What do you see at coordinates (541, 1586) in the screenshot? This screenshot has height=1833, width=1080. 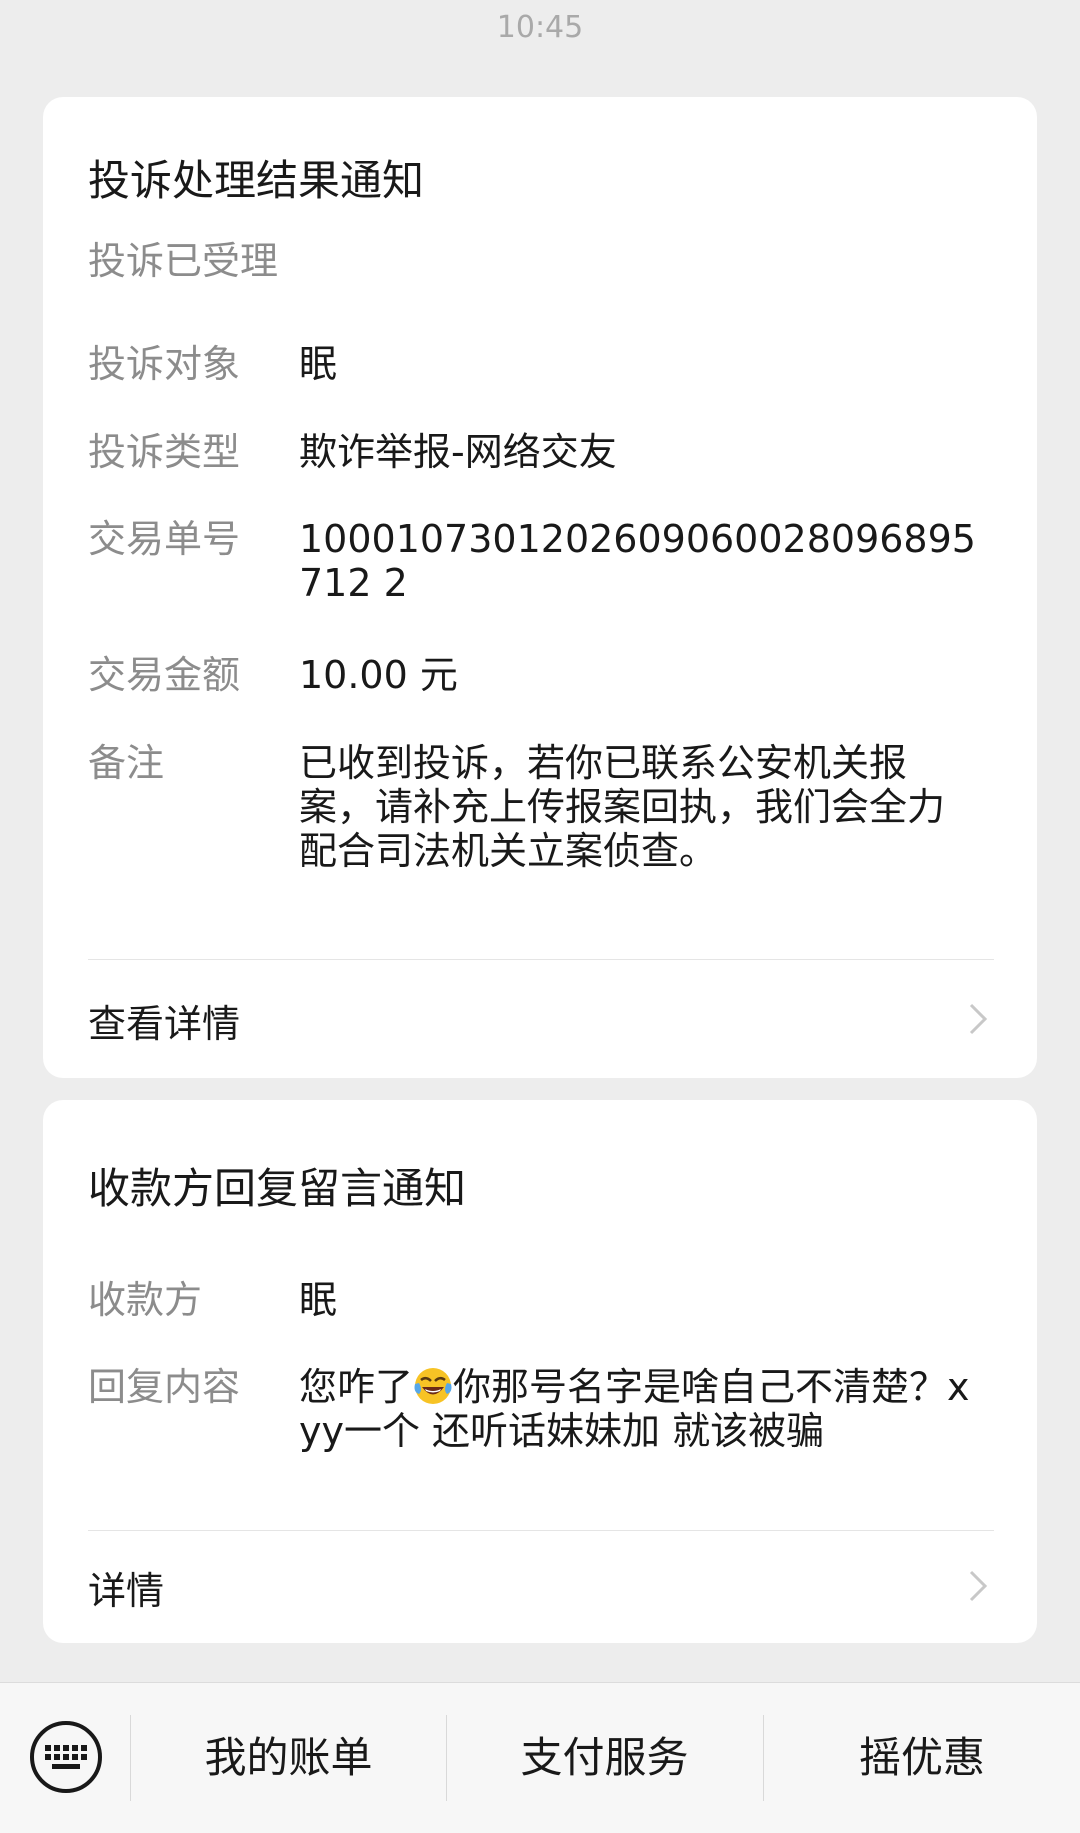 I see `details-link: 详情` at bounding box center [541, 1586].